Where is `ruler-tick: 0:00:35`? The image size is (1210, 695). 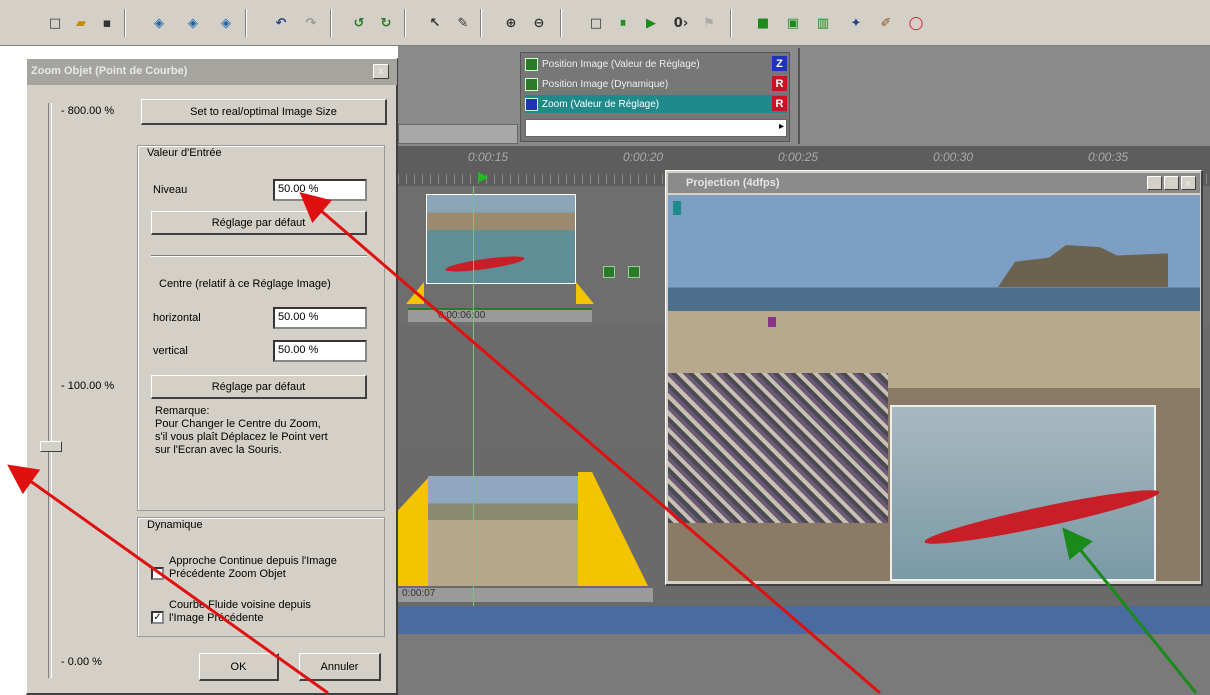 ruler-tick: 0:00:35 is located at coordinates (1108, 157).